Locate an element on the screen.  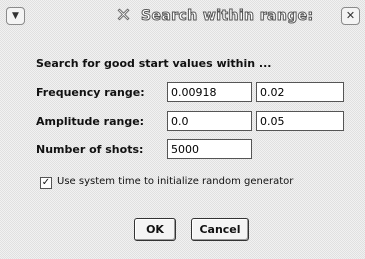
cancel-button: Cancel is located at coordinates (220, 229).